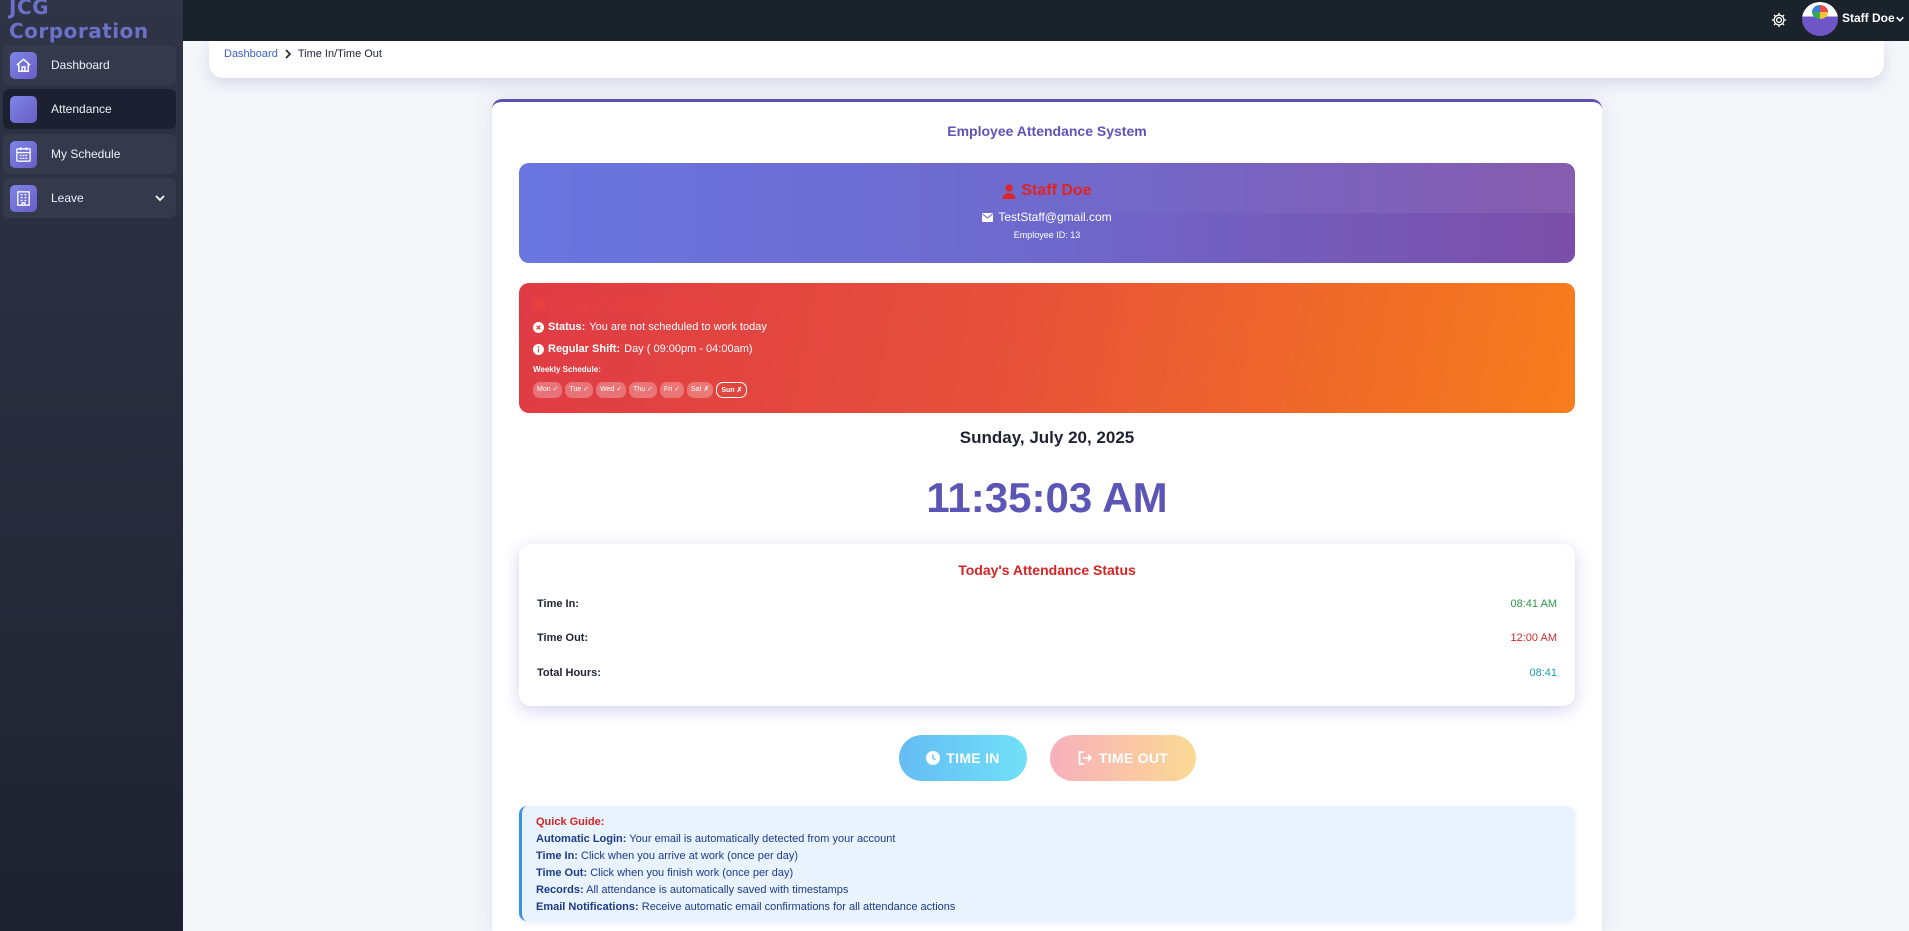 This screenshot has width=1909, height=931. What do you see at coordinates (1046, 20) in the screenshot?
I see `top-navbar` at bounding box center [1046, 20].